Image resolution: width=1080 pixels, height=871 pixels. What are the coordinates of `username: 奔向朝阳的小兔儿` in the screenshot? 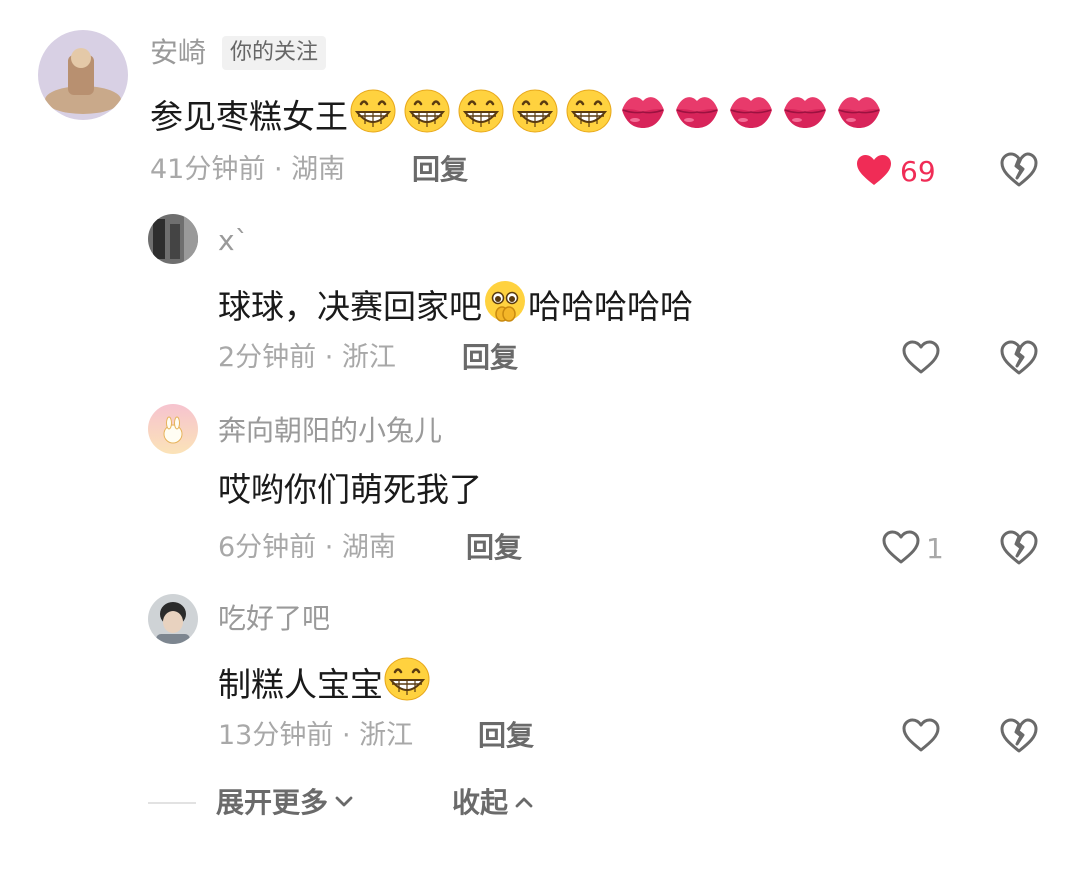 It's located at (330, 431).